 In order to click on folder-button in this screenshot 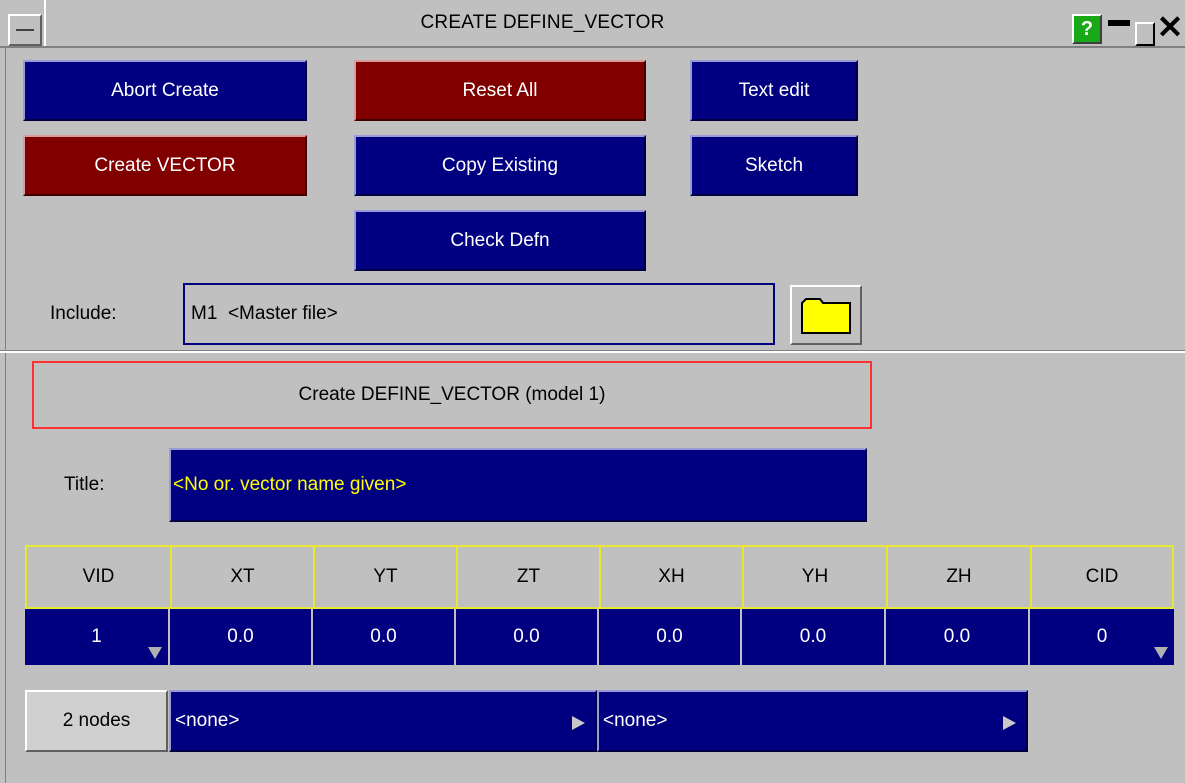, I will do `click(826, 315)`.